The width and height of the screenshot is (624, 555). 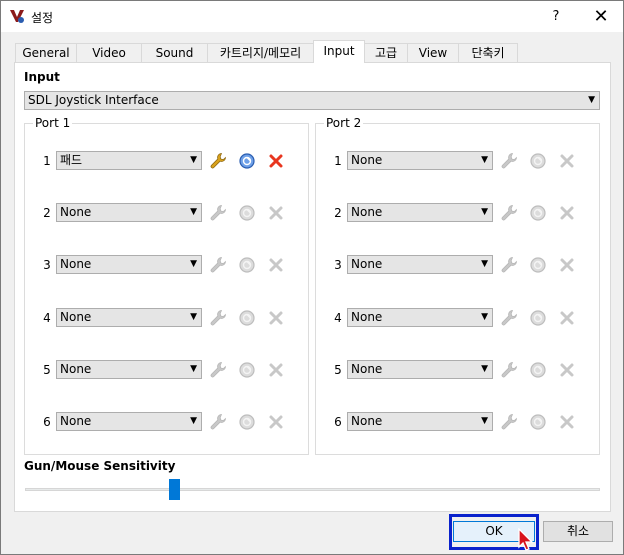 What do you see at coordinates (42, 77) in the screenshot?
I see `input-heading: Input` at bounding box center [42, 77].